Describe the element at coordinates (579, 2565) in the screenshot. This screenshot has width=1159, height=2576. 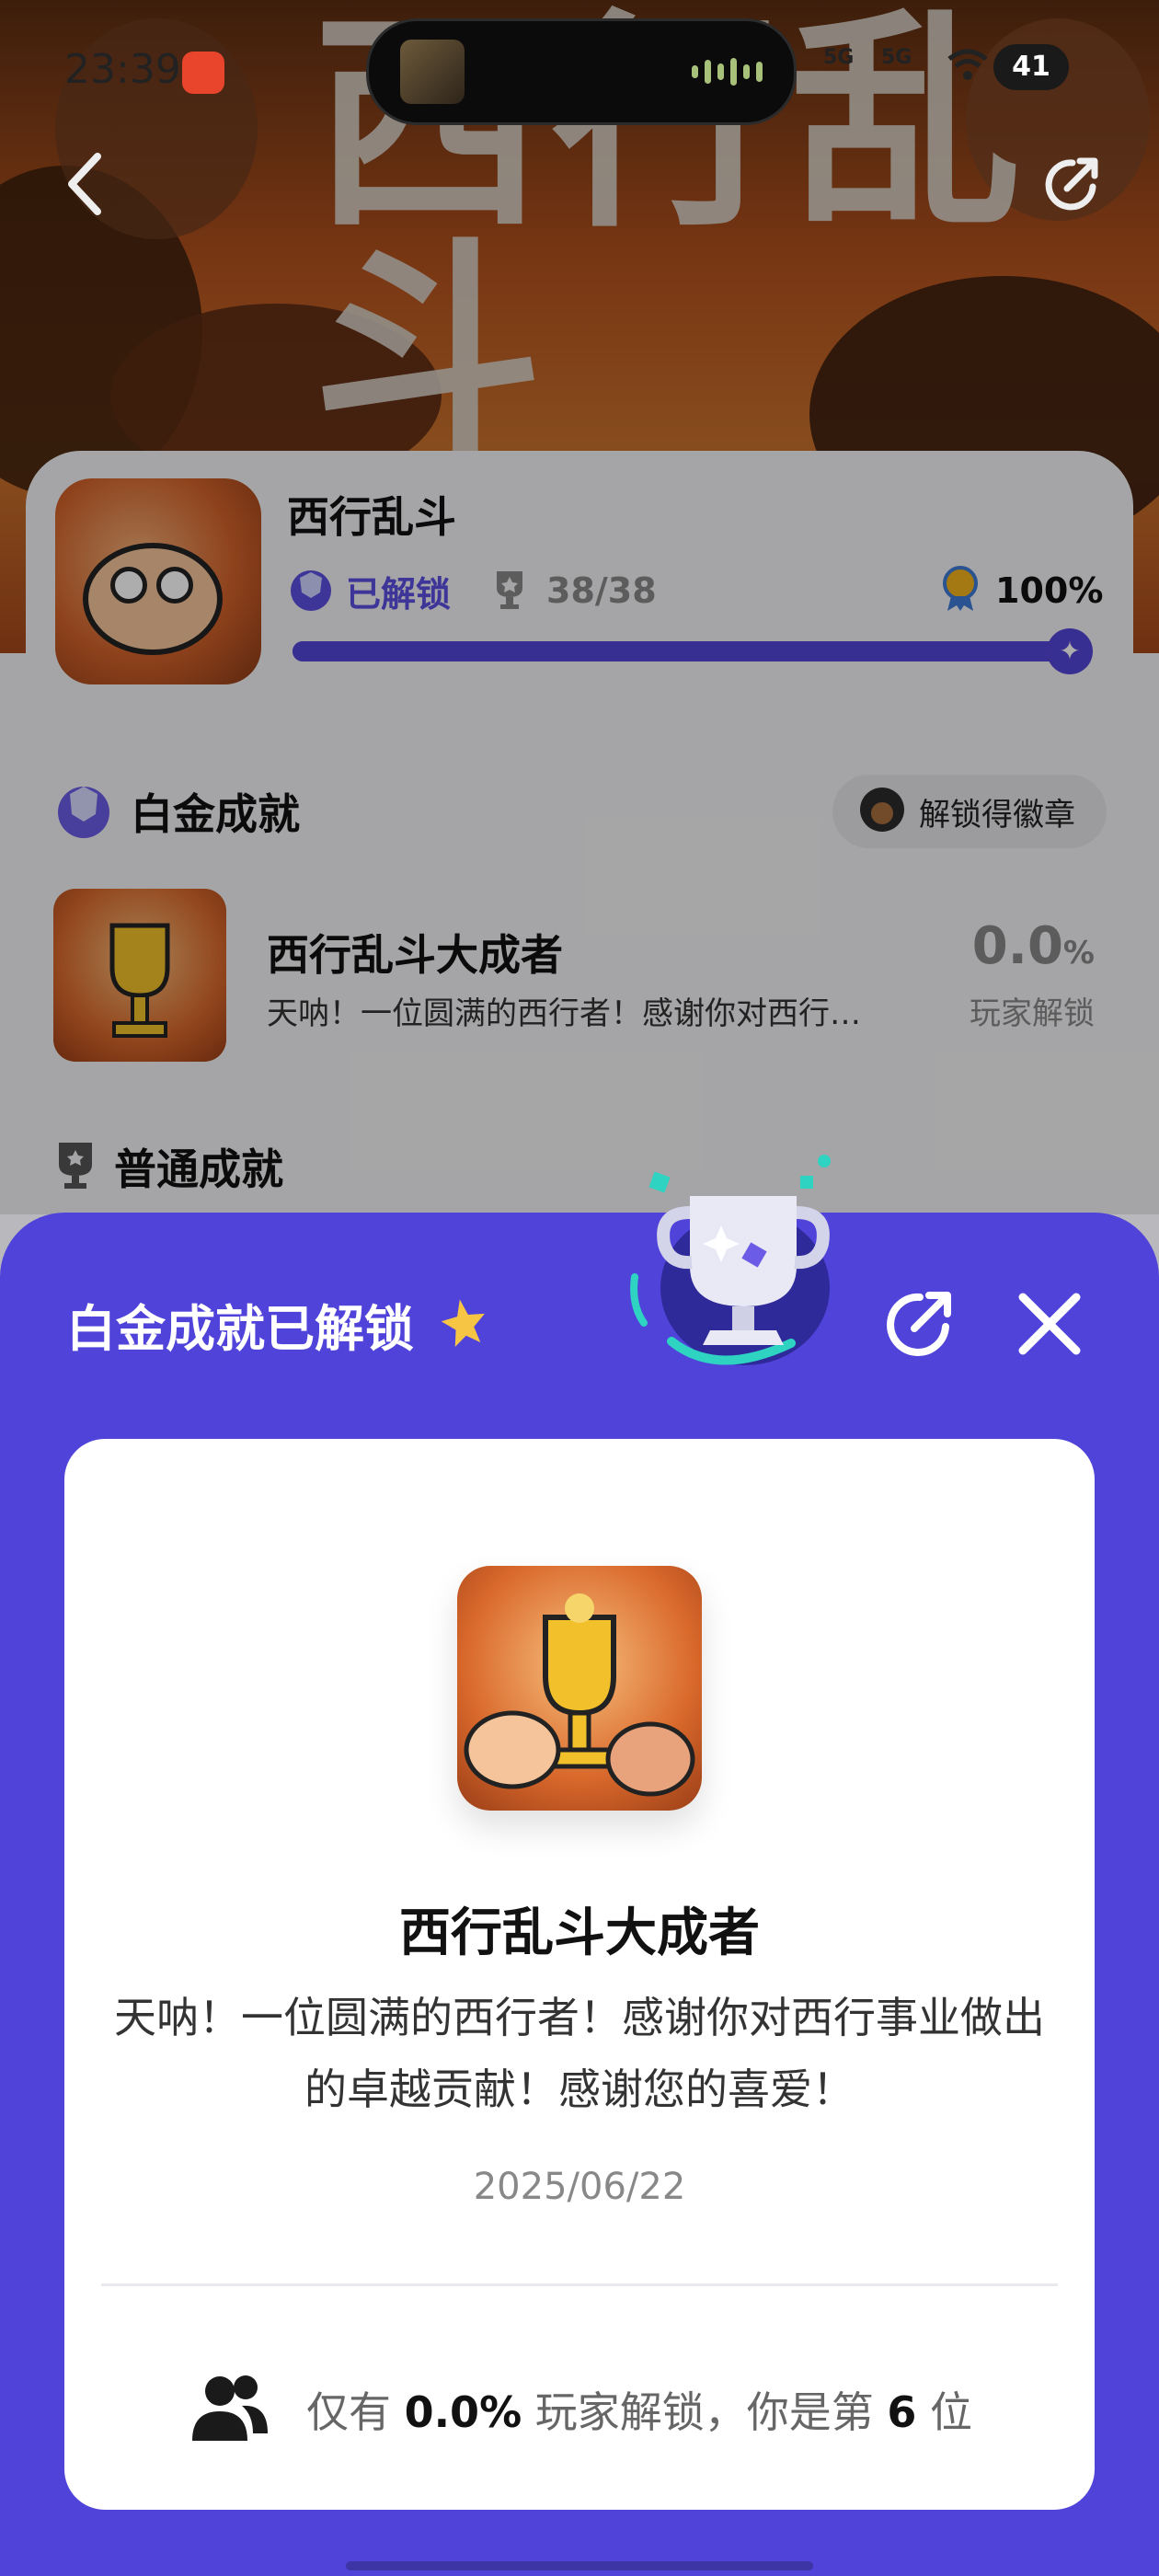
I see `home-indicator` at that location.